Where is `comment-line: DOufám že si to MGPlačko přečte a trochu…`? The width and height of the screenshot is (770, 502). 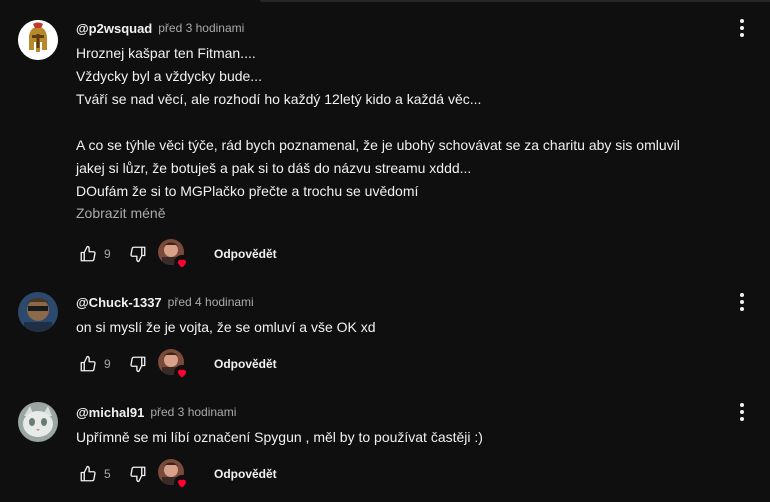
comment-line: DOufám že si to MGPlačko přečte a trochu… is located at coordinates (247, 191).